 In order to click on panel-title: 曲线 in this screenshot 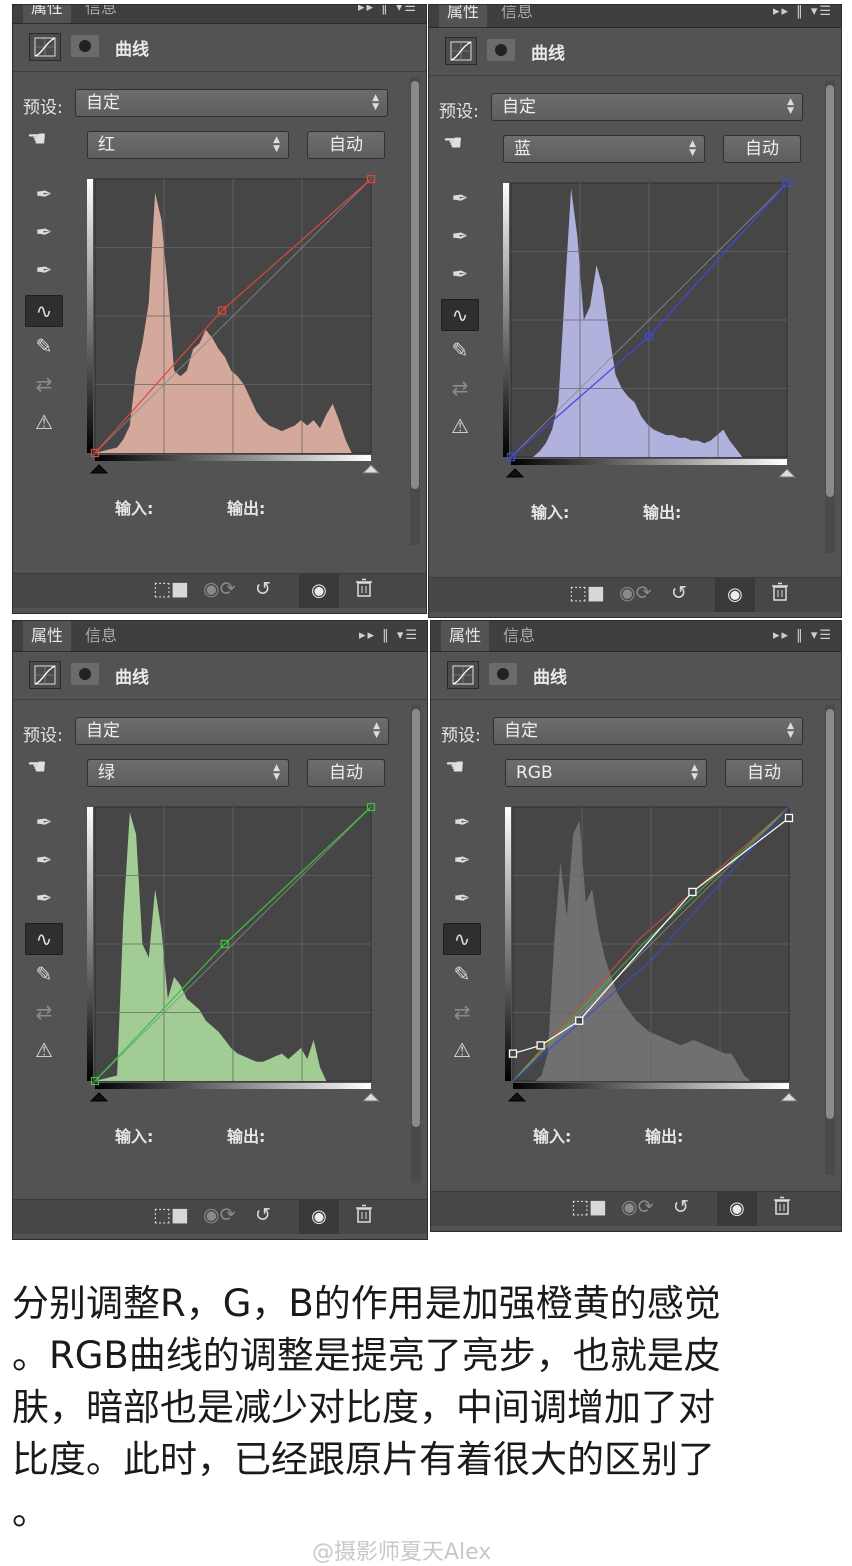, I will do `click(550, 678)`.